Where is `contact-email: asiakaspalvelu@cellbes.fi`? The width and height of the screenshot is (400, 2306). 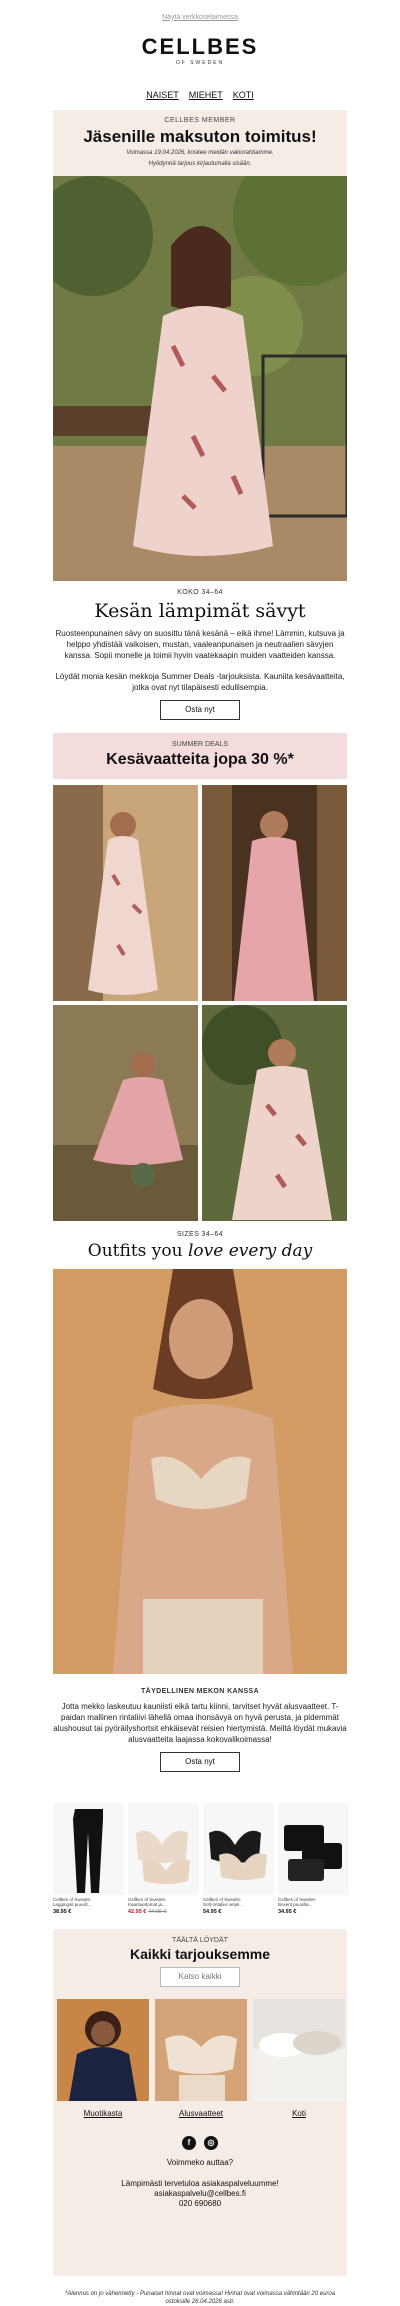 contact-email: asiakaspalvelu@cellbes.fi is located at coordinates (200, 2194).